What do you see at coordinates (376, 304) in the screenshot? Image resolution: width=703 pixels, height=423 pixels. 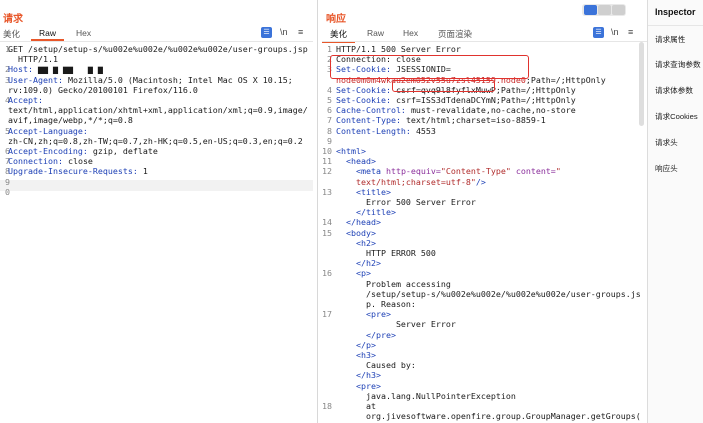 I see `response-code-token: p. Reason:` at bounding box center [376, 304].